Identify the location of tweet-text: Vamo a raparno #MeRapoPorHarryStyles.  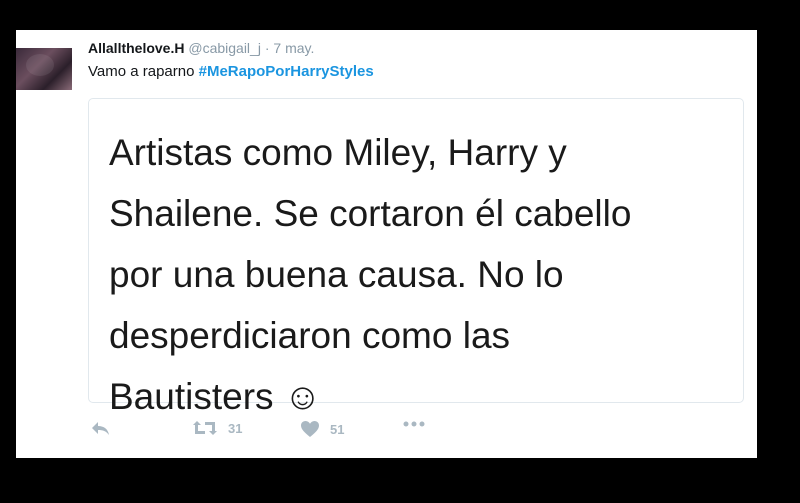
(231, 71).